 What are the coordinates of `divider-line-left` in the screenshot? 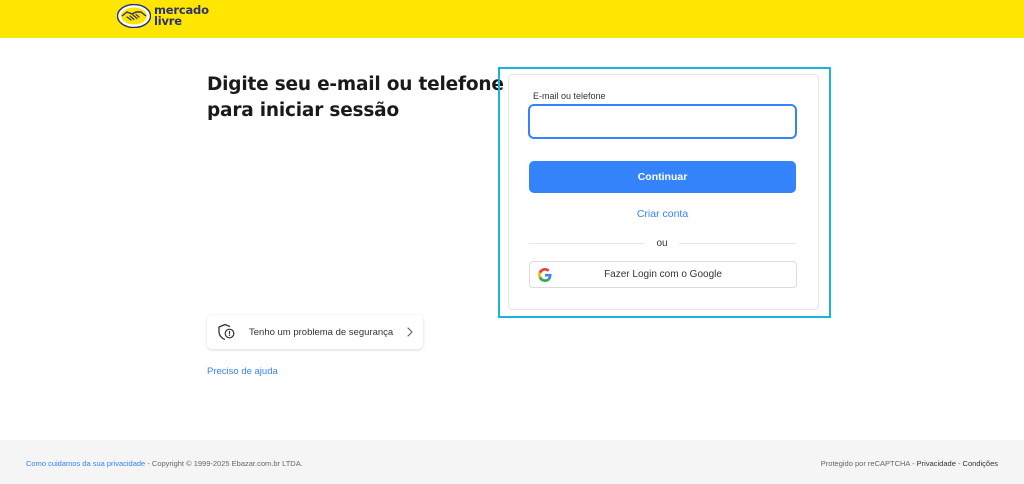 It's located at (587, 243).